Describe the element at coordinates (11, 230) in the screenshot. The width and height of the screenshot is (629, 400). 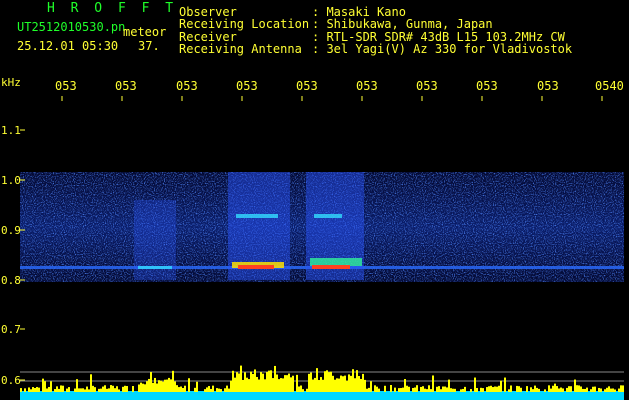
I see `freq-label-0.9: 0.9` at that location.